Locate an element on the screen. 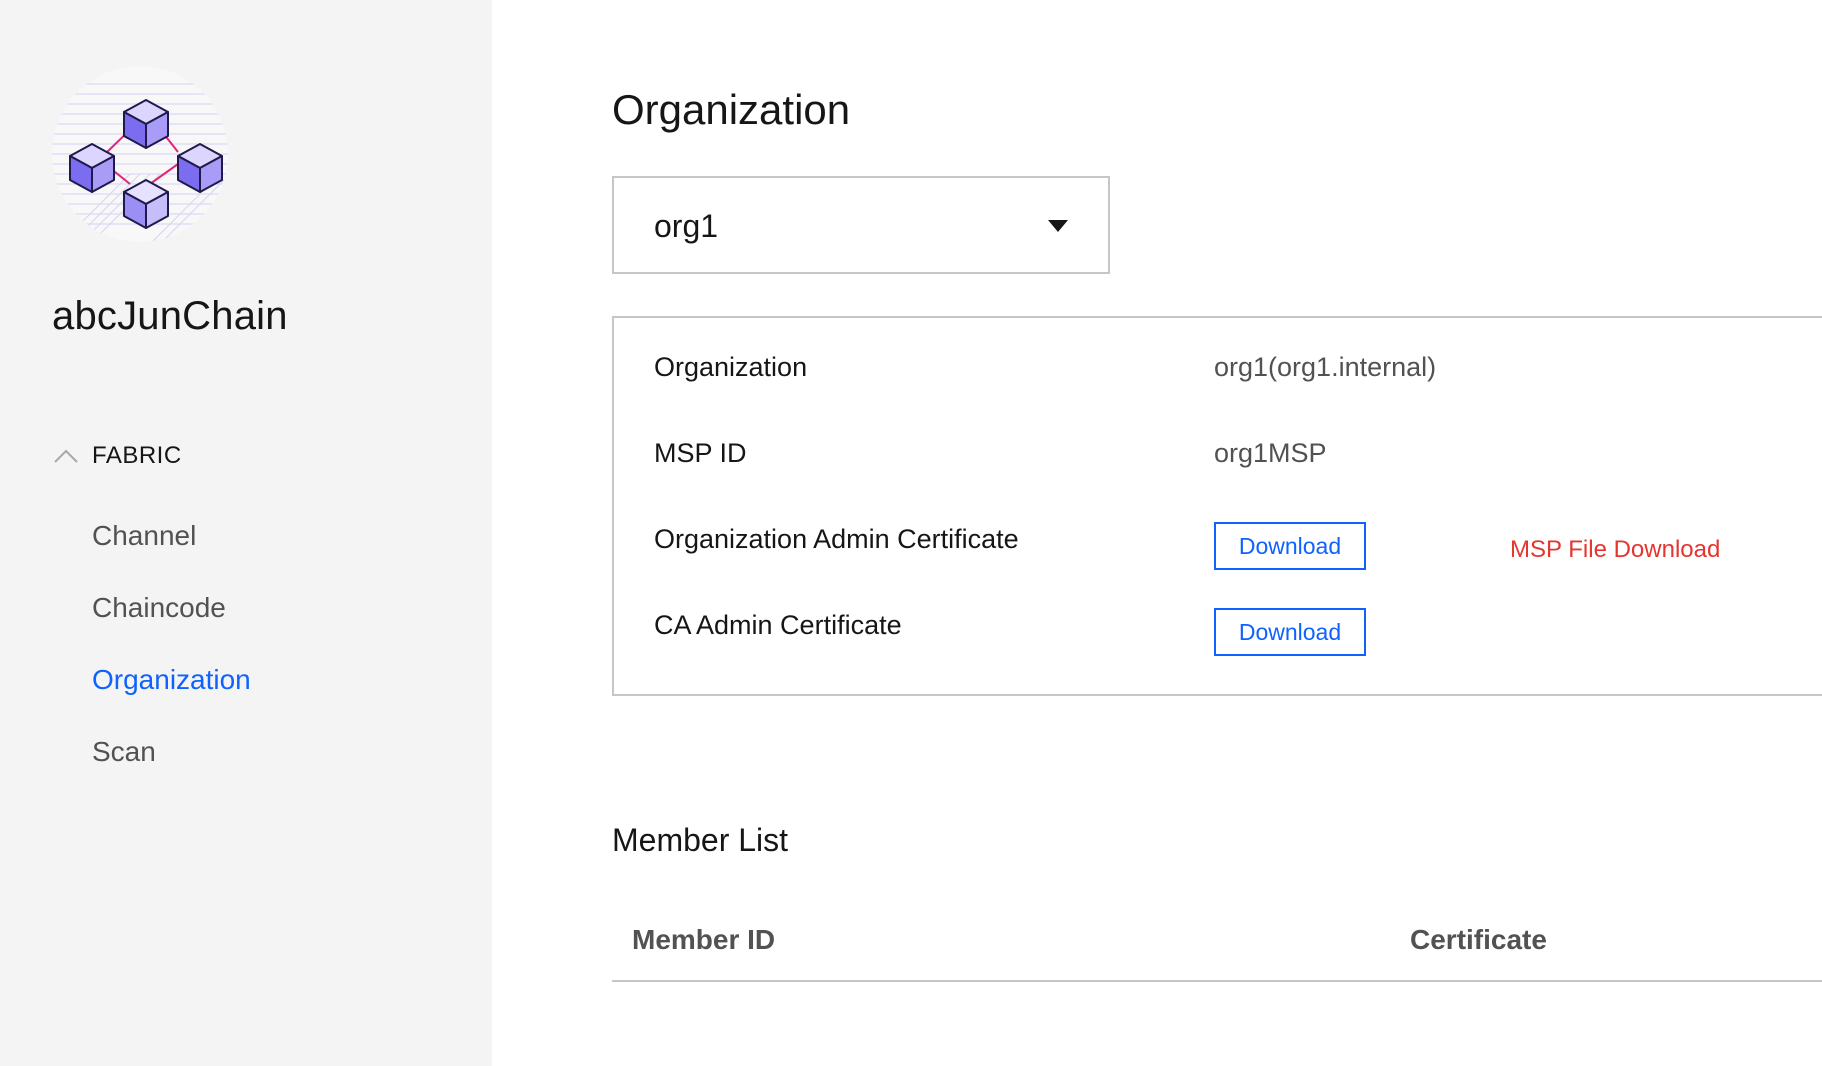 This screenshot has width=1822, height=1066. ca-cert-download-button: Download is located at coordinates (1290, 632).